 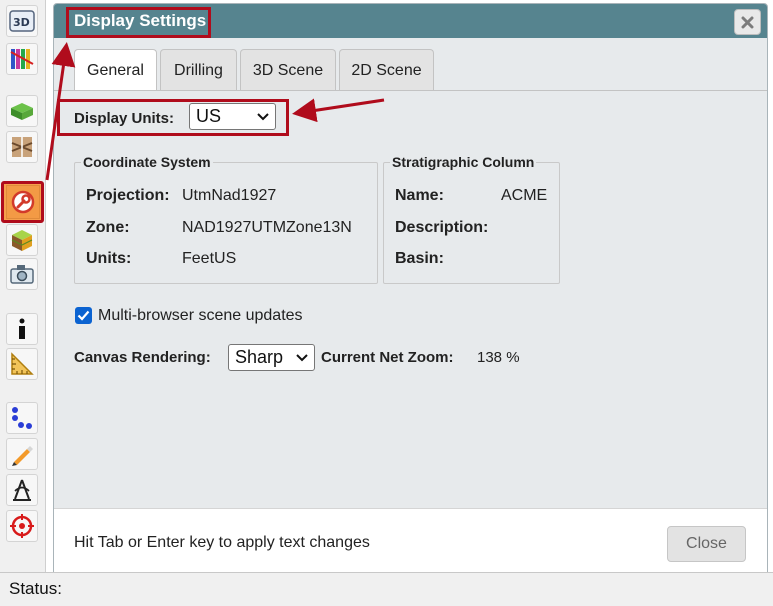 I want to click on left-toolbar: 3D, so click(x=23, y=286).